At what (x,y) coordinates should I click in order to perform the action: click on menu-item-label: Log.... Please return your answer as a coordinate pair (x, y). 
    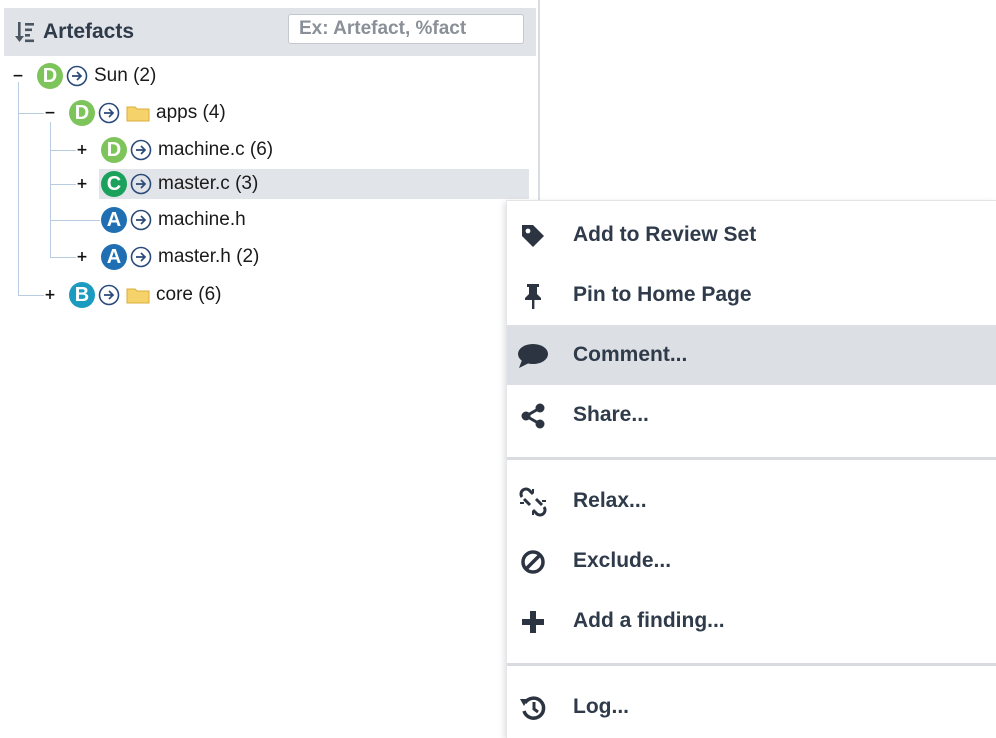
    Looking at the image, I should click on (601, 706).